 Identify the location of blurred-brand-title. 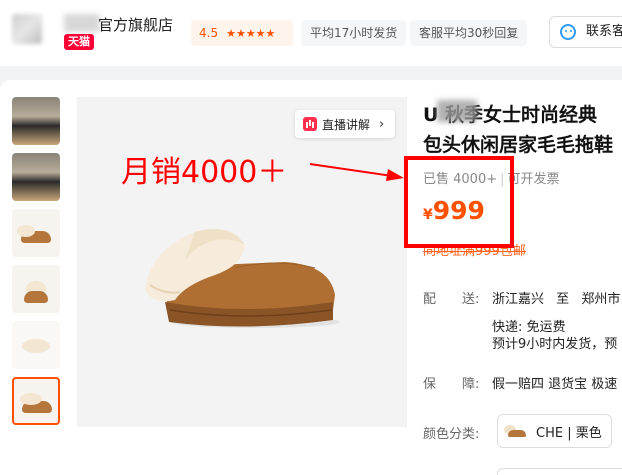
(457, 111).